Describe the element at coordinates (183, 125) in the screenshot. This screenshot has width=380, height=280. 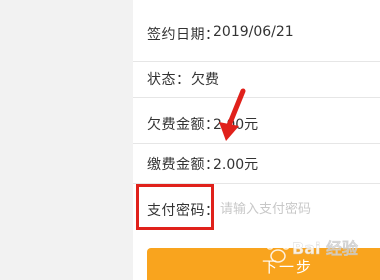
I see `owed-amount-label: 欠费金额：` at that location.